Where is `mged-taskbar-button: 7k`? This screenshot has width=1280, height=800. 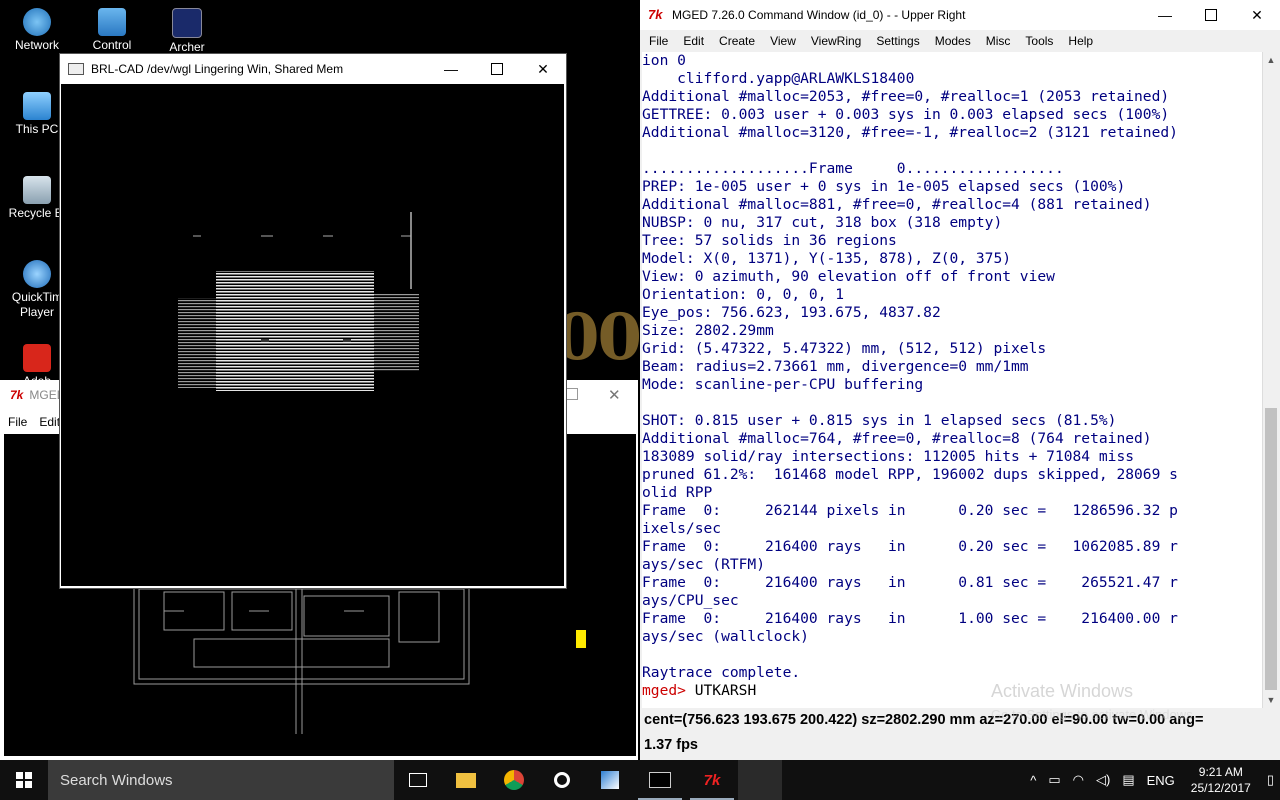 mged-taskbar-button: 7k is located at coordinates (712, 780).